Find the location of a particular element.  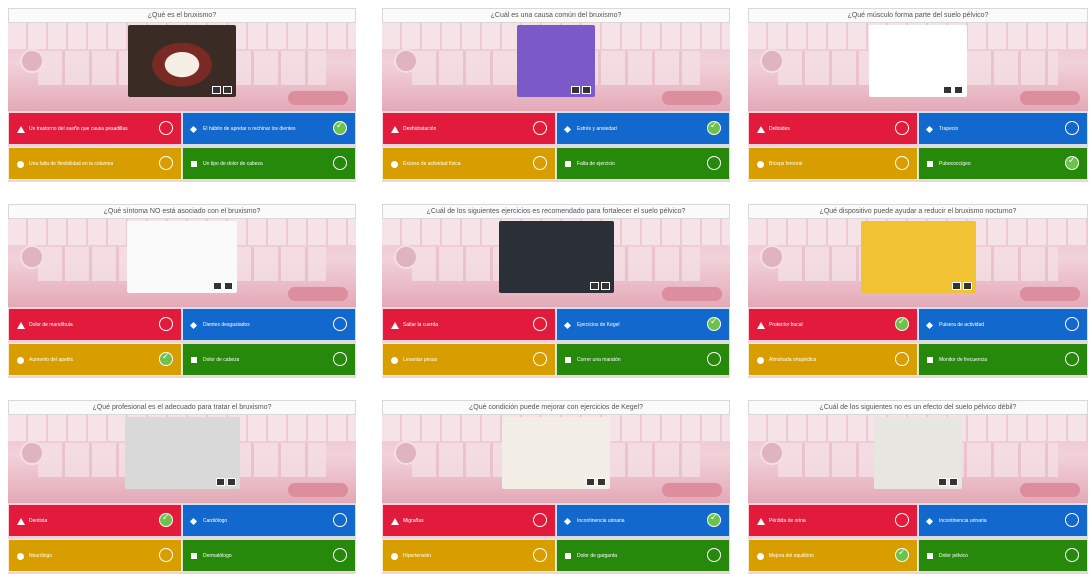

answer-green: Dolor de cabeza is located at coordinates (269, 359).